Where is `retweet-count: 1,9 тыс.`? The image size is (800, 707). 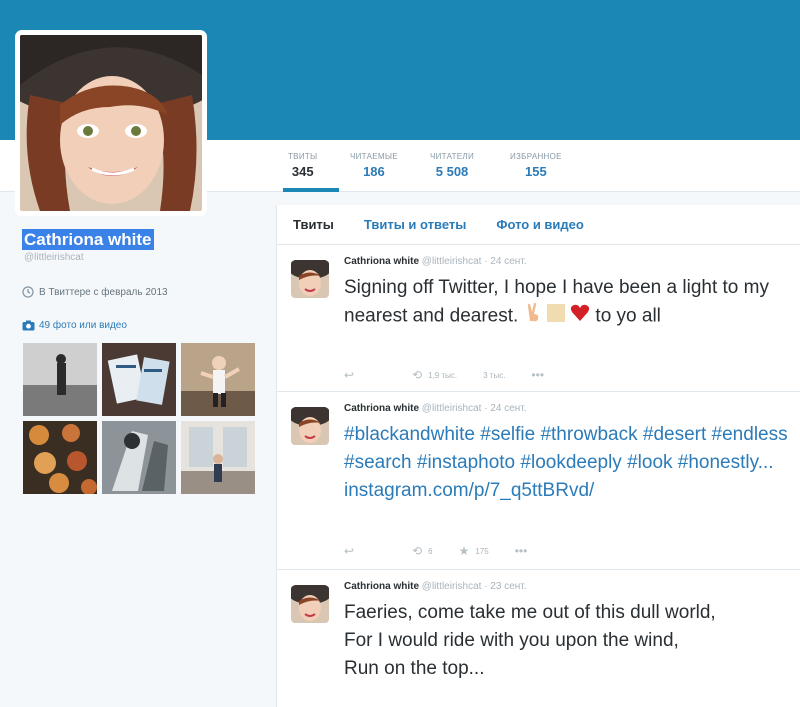
retweet-count: 1,9 тыс. is located at coordinates (443, 375).